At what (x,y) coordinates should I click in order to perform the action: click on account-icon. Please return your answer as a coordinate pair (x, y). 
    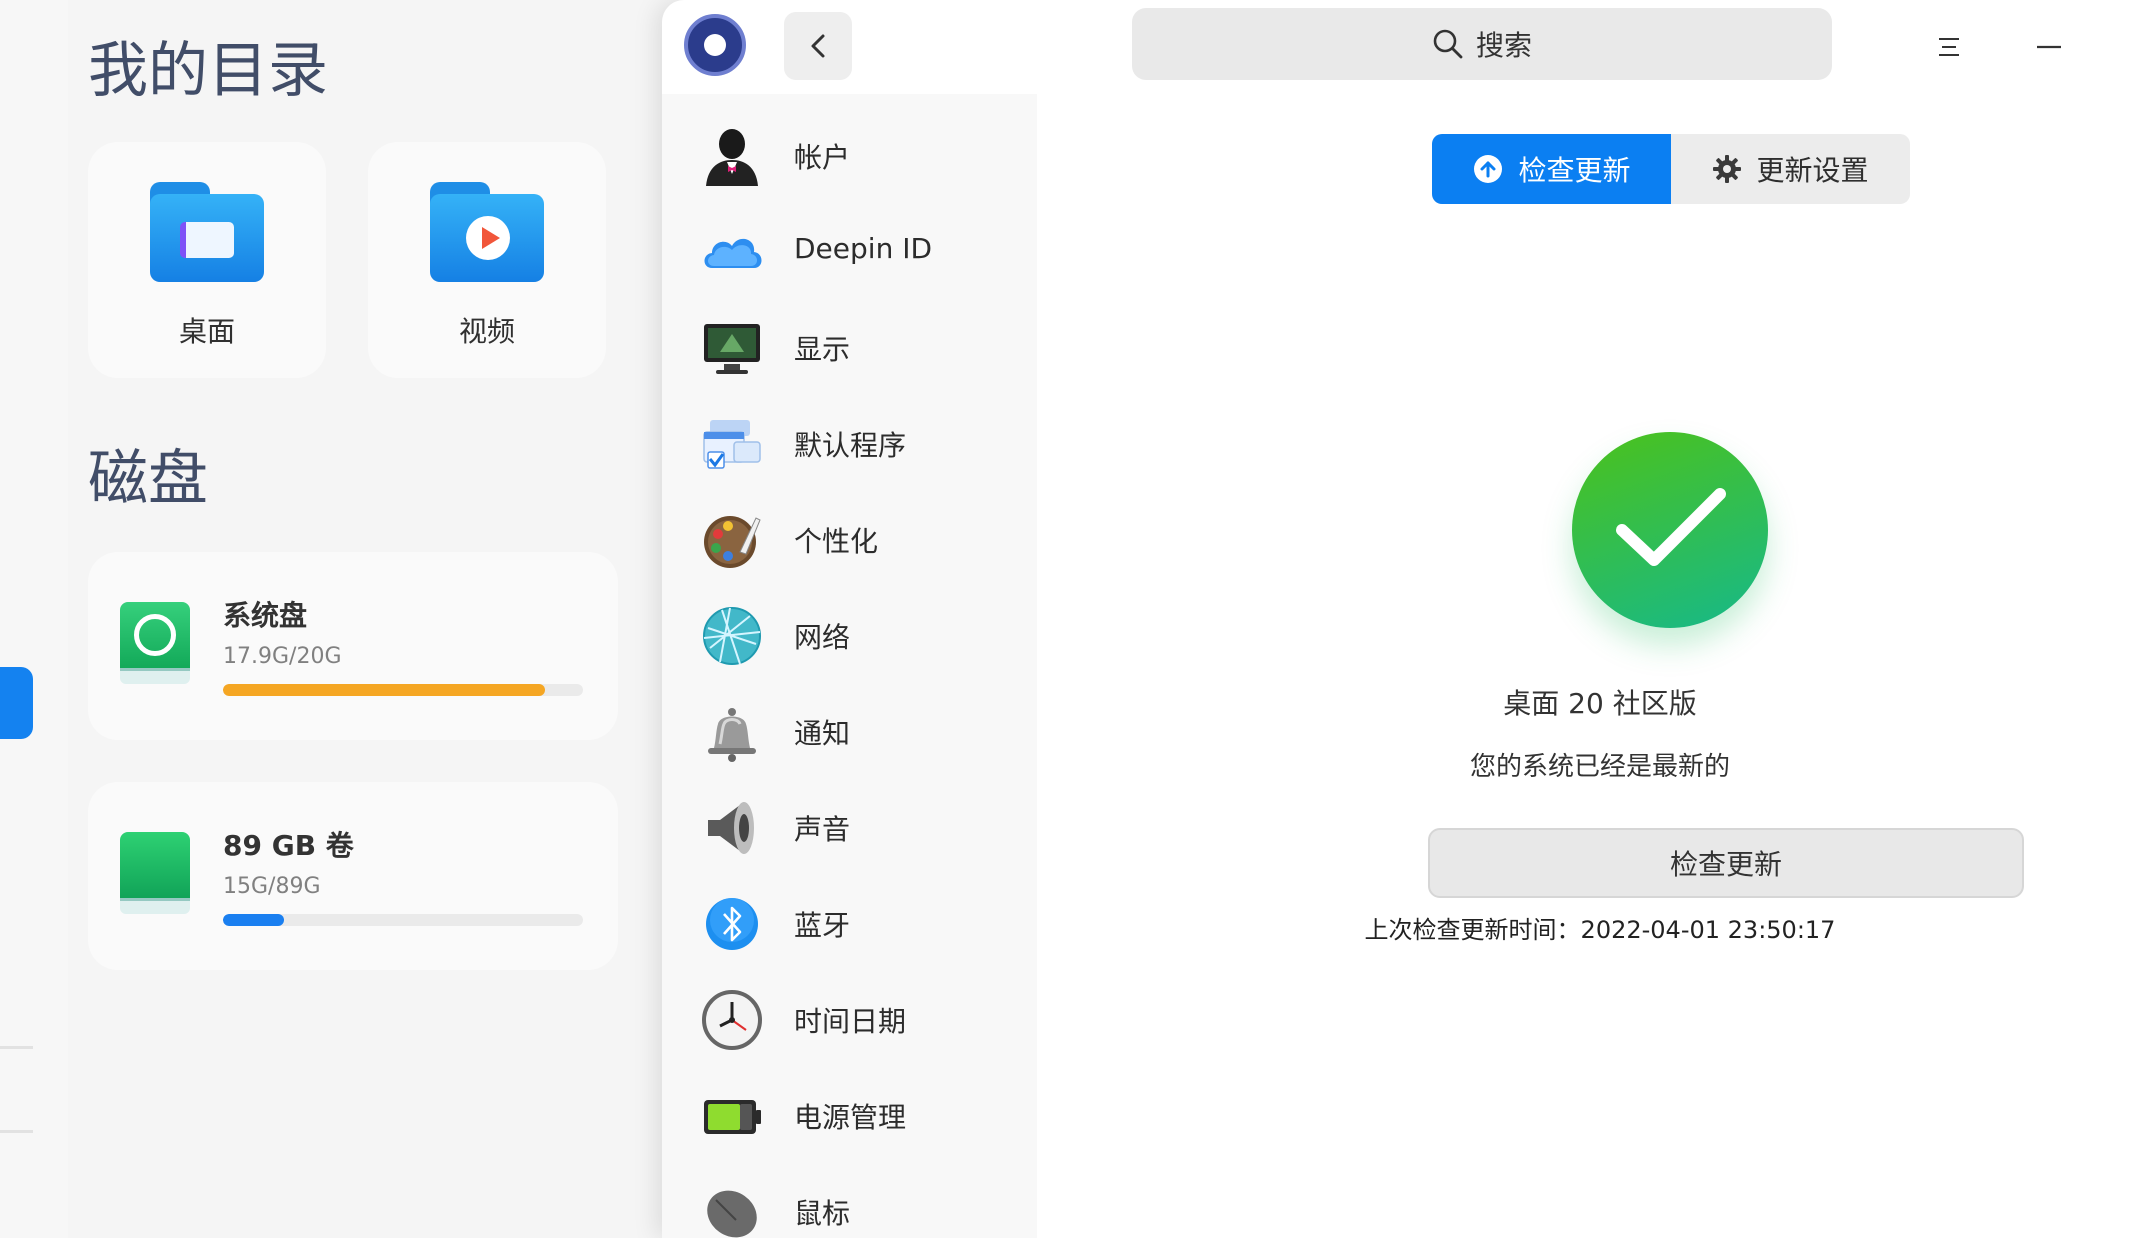
    Looking at the image, I should click on (732, 157).